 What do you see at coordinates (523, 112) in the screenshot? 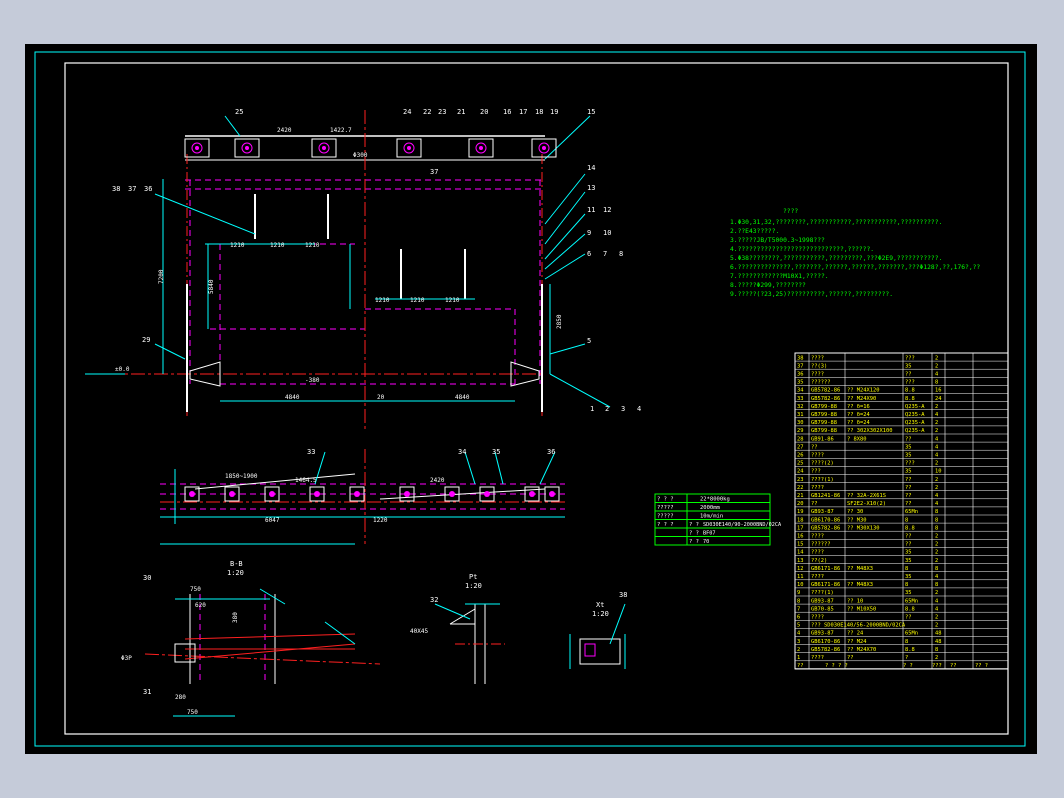
I see `label-17: 17` at bounding box center [523, 112].